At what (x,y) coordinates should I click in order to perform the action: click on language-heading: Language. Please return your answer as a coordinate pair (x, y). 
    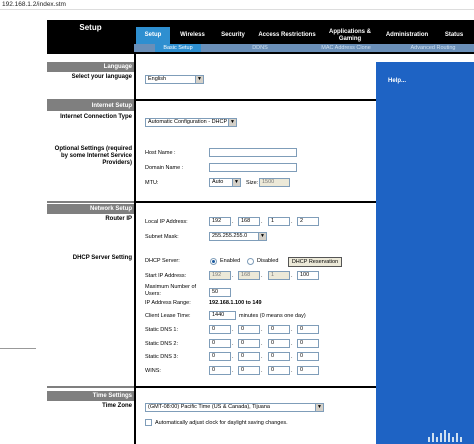
    Looking at the image, I should click on (117, 67).